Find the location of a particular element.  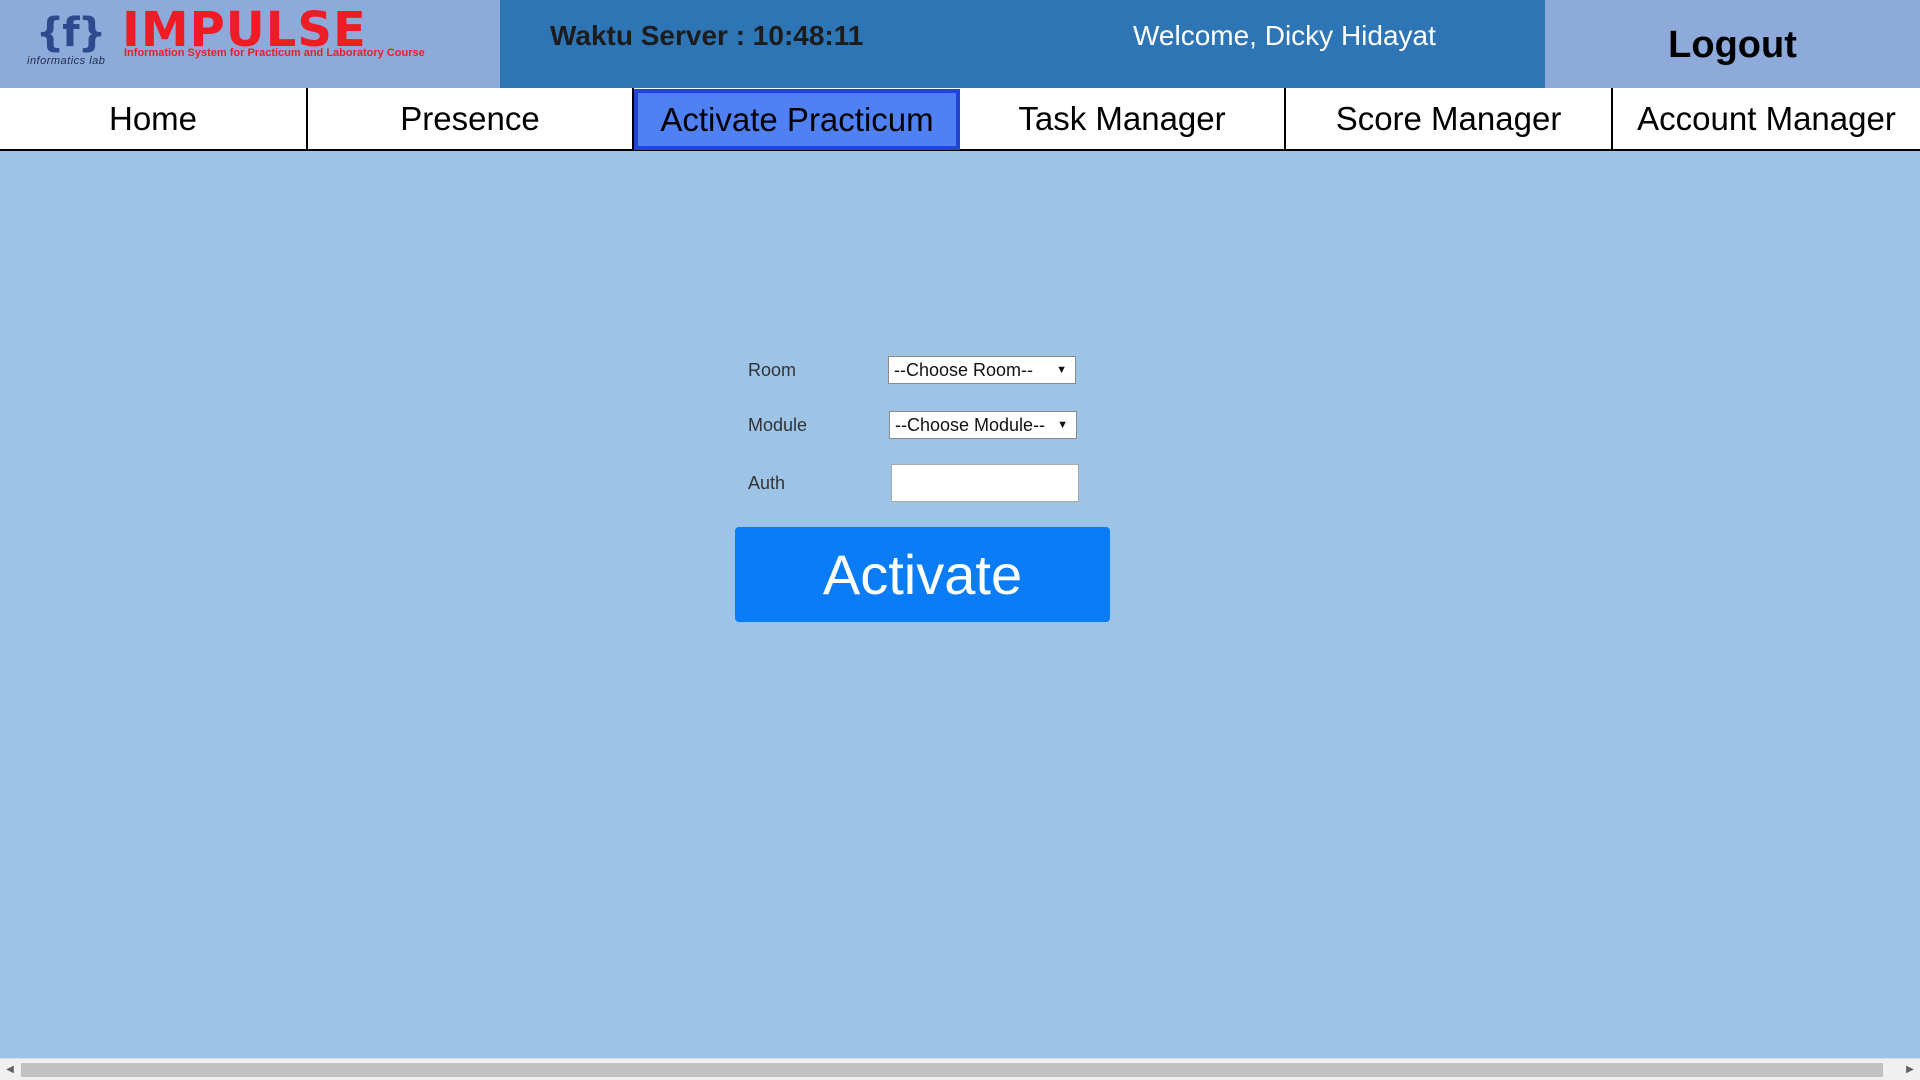

auth-row: Auth is located at coordinates (913, 483).